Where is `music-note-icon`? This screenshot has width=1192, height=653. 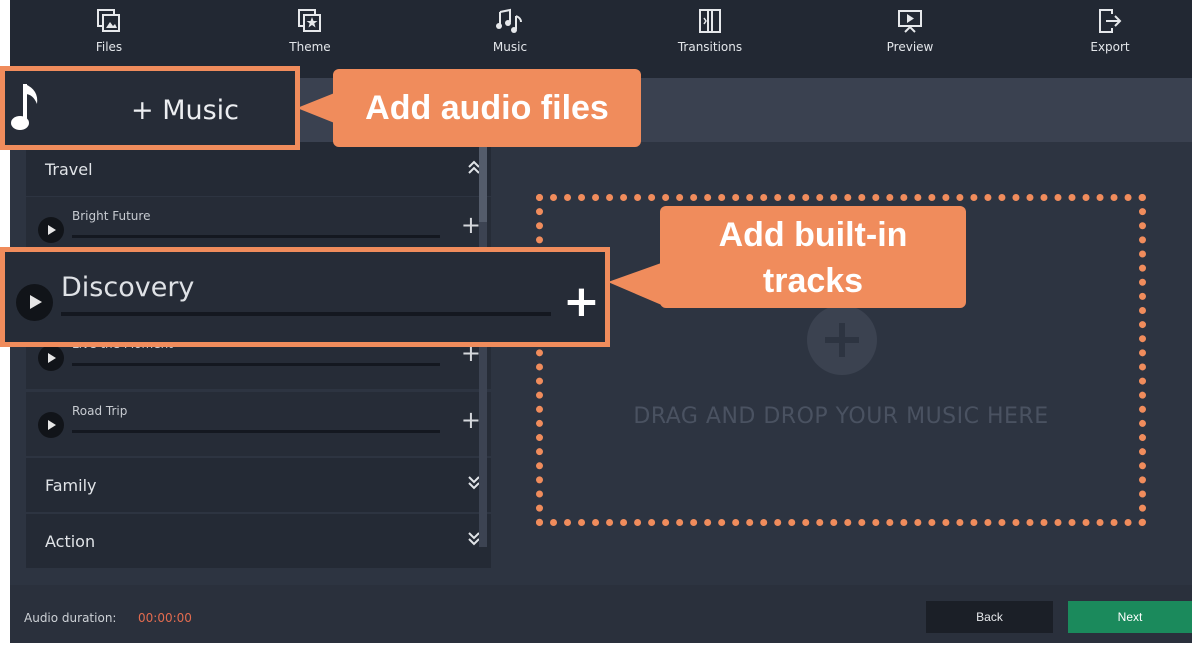 music-note-icon is located at coordinates (24, 107).